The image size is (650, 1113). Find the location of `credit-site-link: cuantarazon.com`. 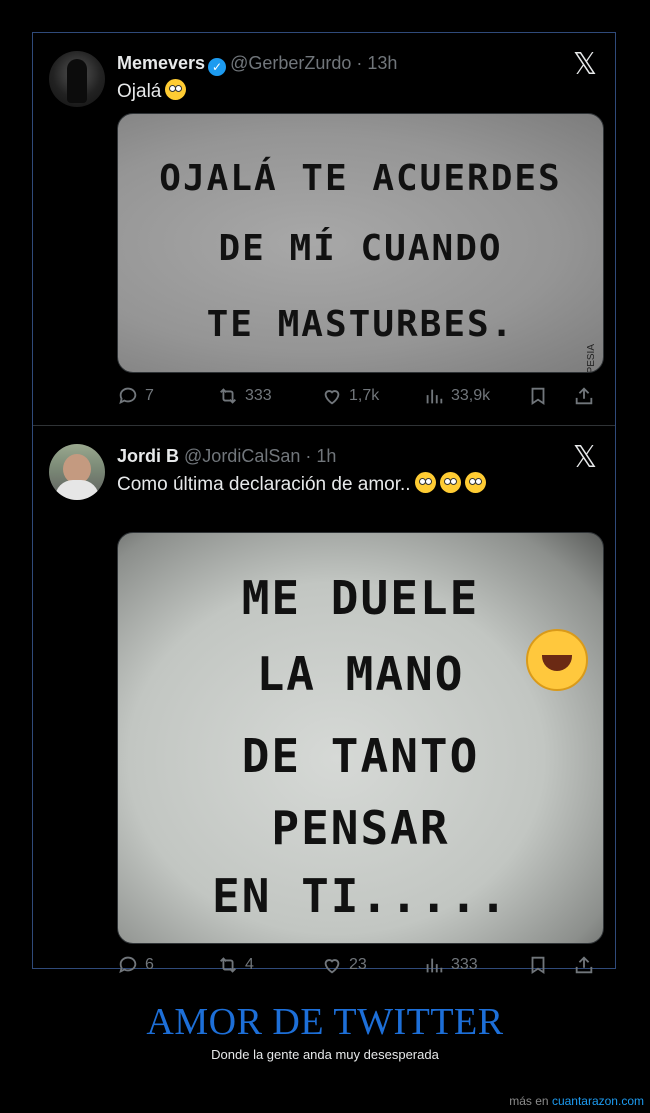

credit-site-link: cuantarazon.com is located at coordinates (598, 1101).